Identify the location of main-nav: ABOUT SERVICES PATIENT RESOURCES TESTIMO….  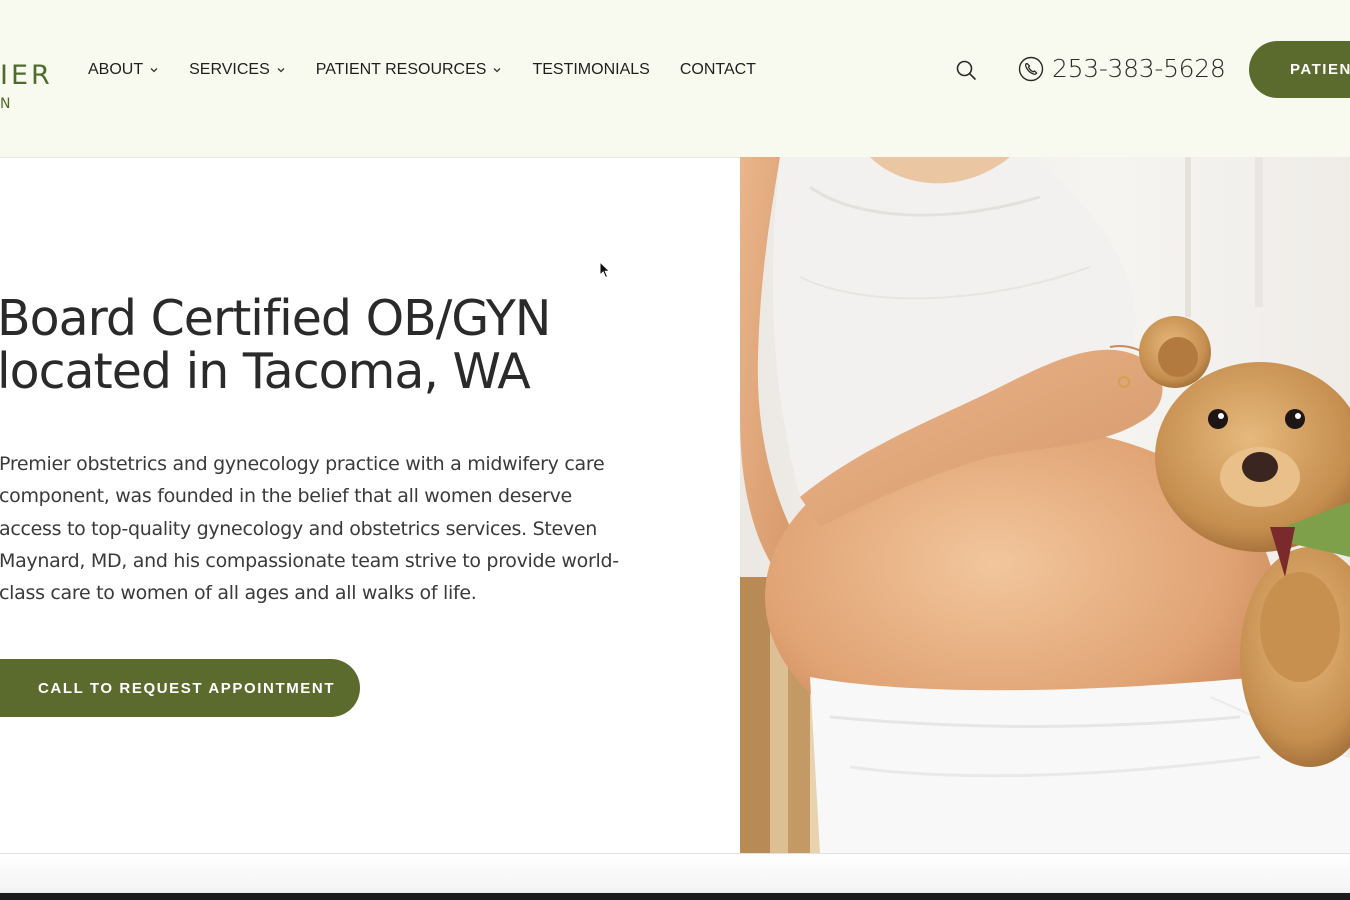
(437, 70).